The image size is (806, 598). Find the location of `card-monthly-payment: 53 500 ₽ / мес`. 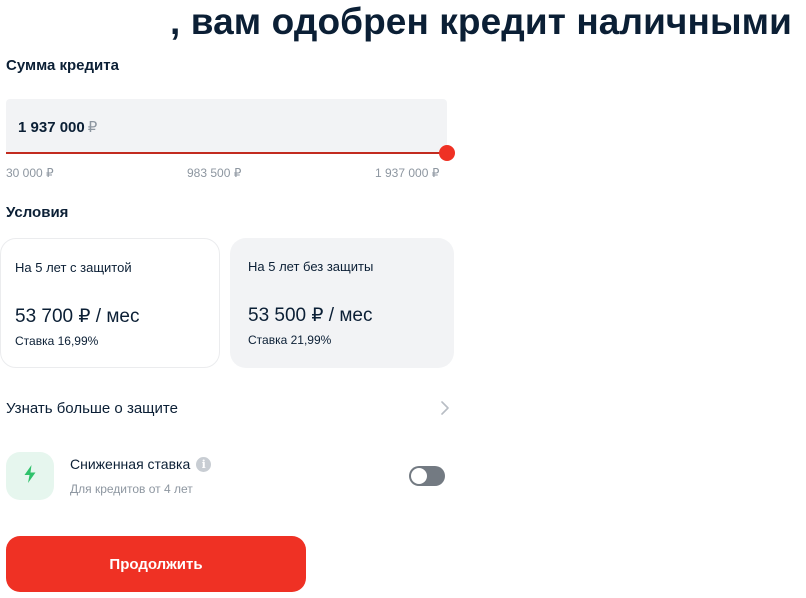

card-monthly-payment: 53 500 ₽ / мес is located at coordinates (310, 315).